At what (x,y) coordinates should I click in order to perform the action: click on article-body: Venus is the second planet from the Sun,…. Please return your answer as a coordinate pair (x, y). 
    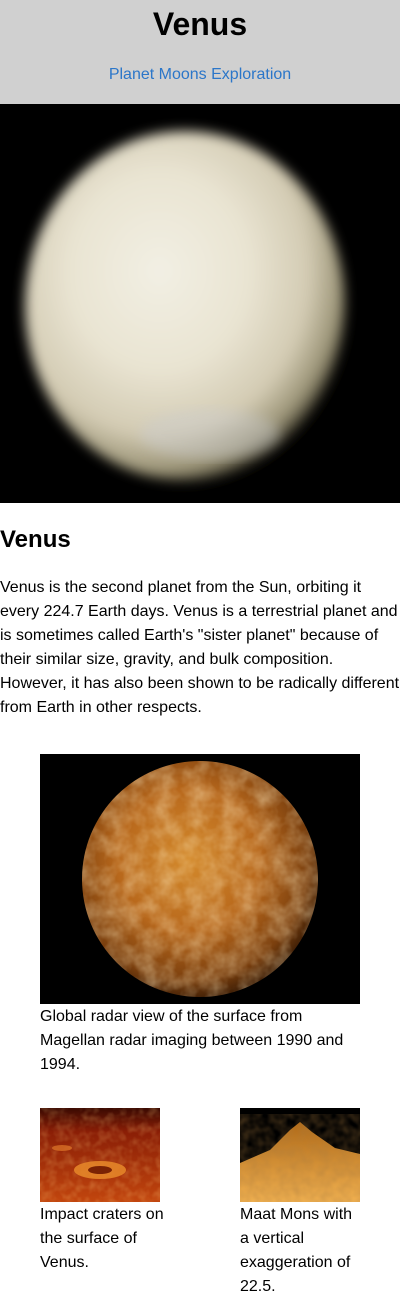
    Looking at the image, I should click on (200, 647).